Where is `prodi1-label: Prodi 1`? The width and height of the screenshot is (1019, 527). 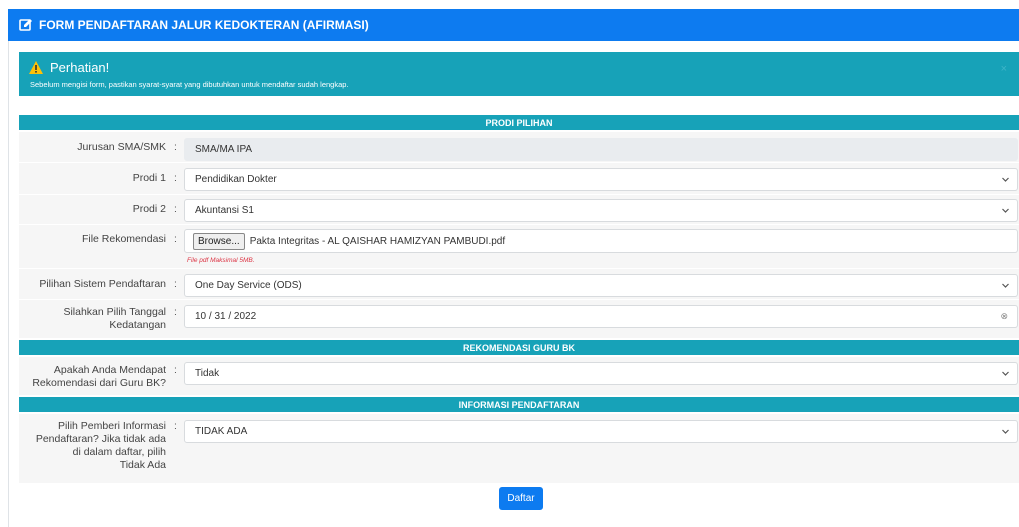 prodi1-label: Prodi 1 is located at coordinates (149, 178).